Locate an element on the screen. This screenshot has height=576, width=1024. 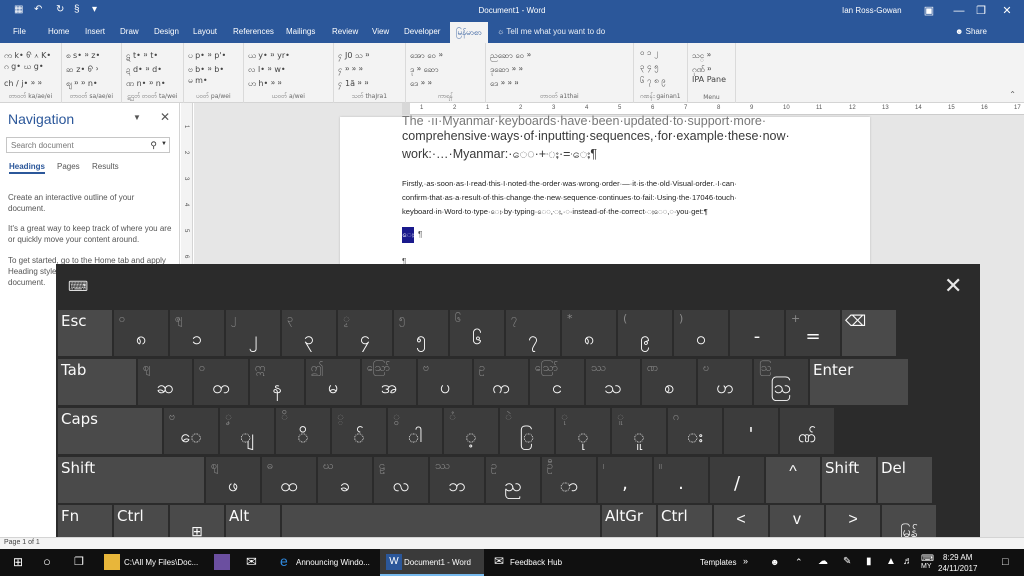
tab-review: Review is located at coordinates (345, 31).